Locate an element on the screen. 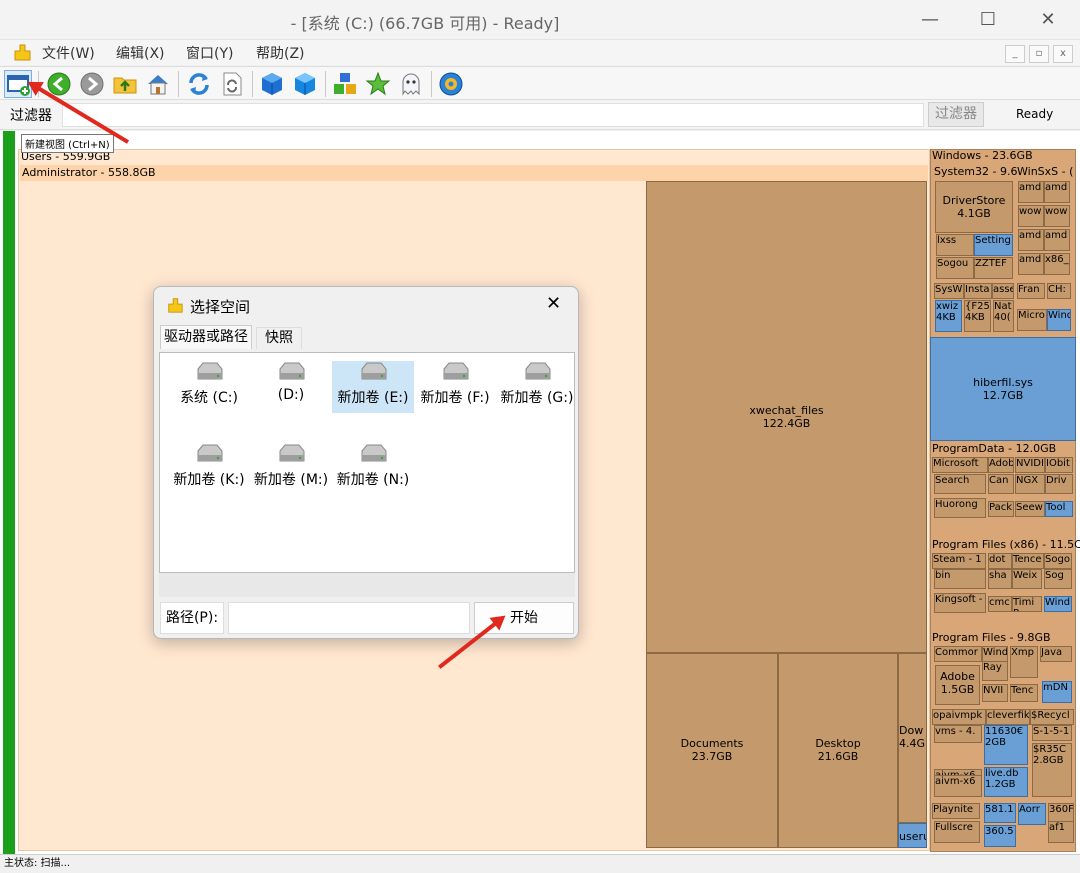 This screenshot has width=1080, height=873. treemap-cell: 581.1 is located at coordinates (1000, 813).